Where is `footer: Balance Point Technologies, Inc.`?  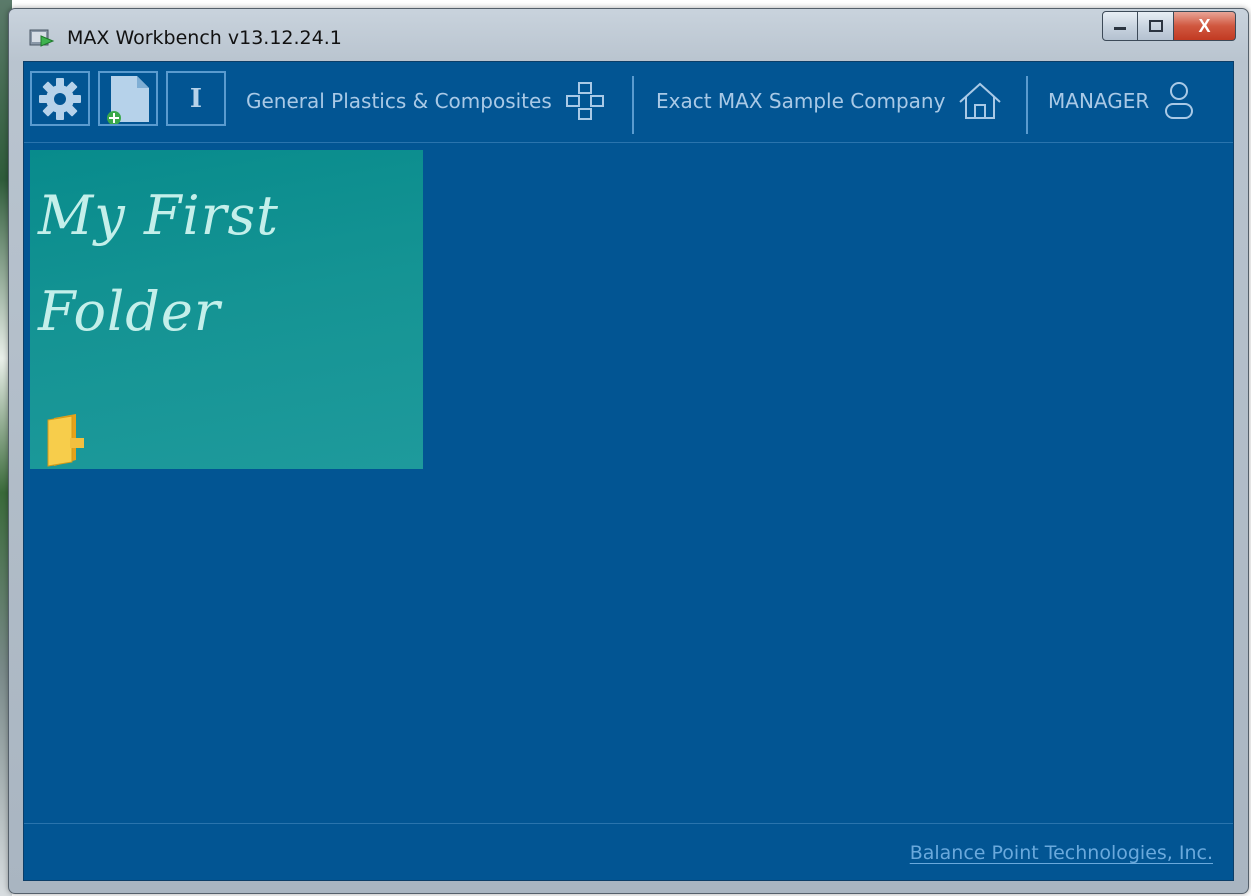
footer: Balance Point Technologies, Inc. is located at coordinates (628, 851).